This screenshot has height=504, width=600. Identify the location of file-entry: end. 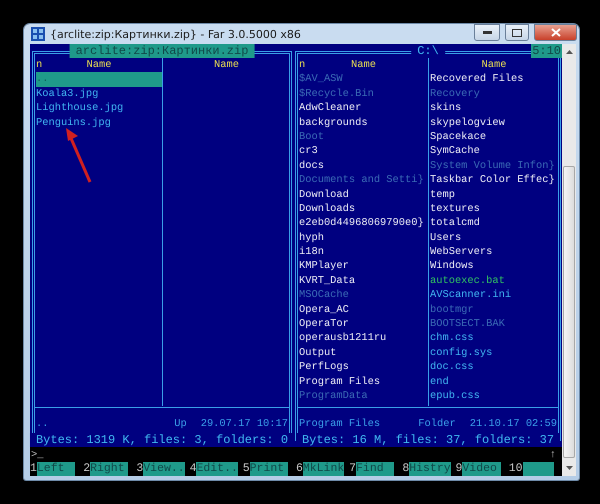
(494, 381).